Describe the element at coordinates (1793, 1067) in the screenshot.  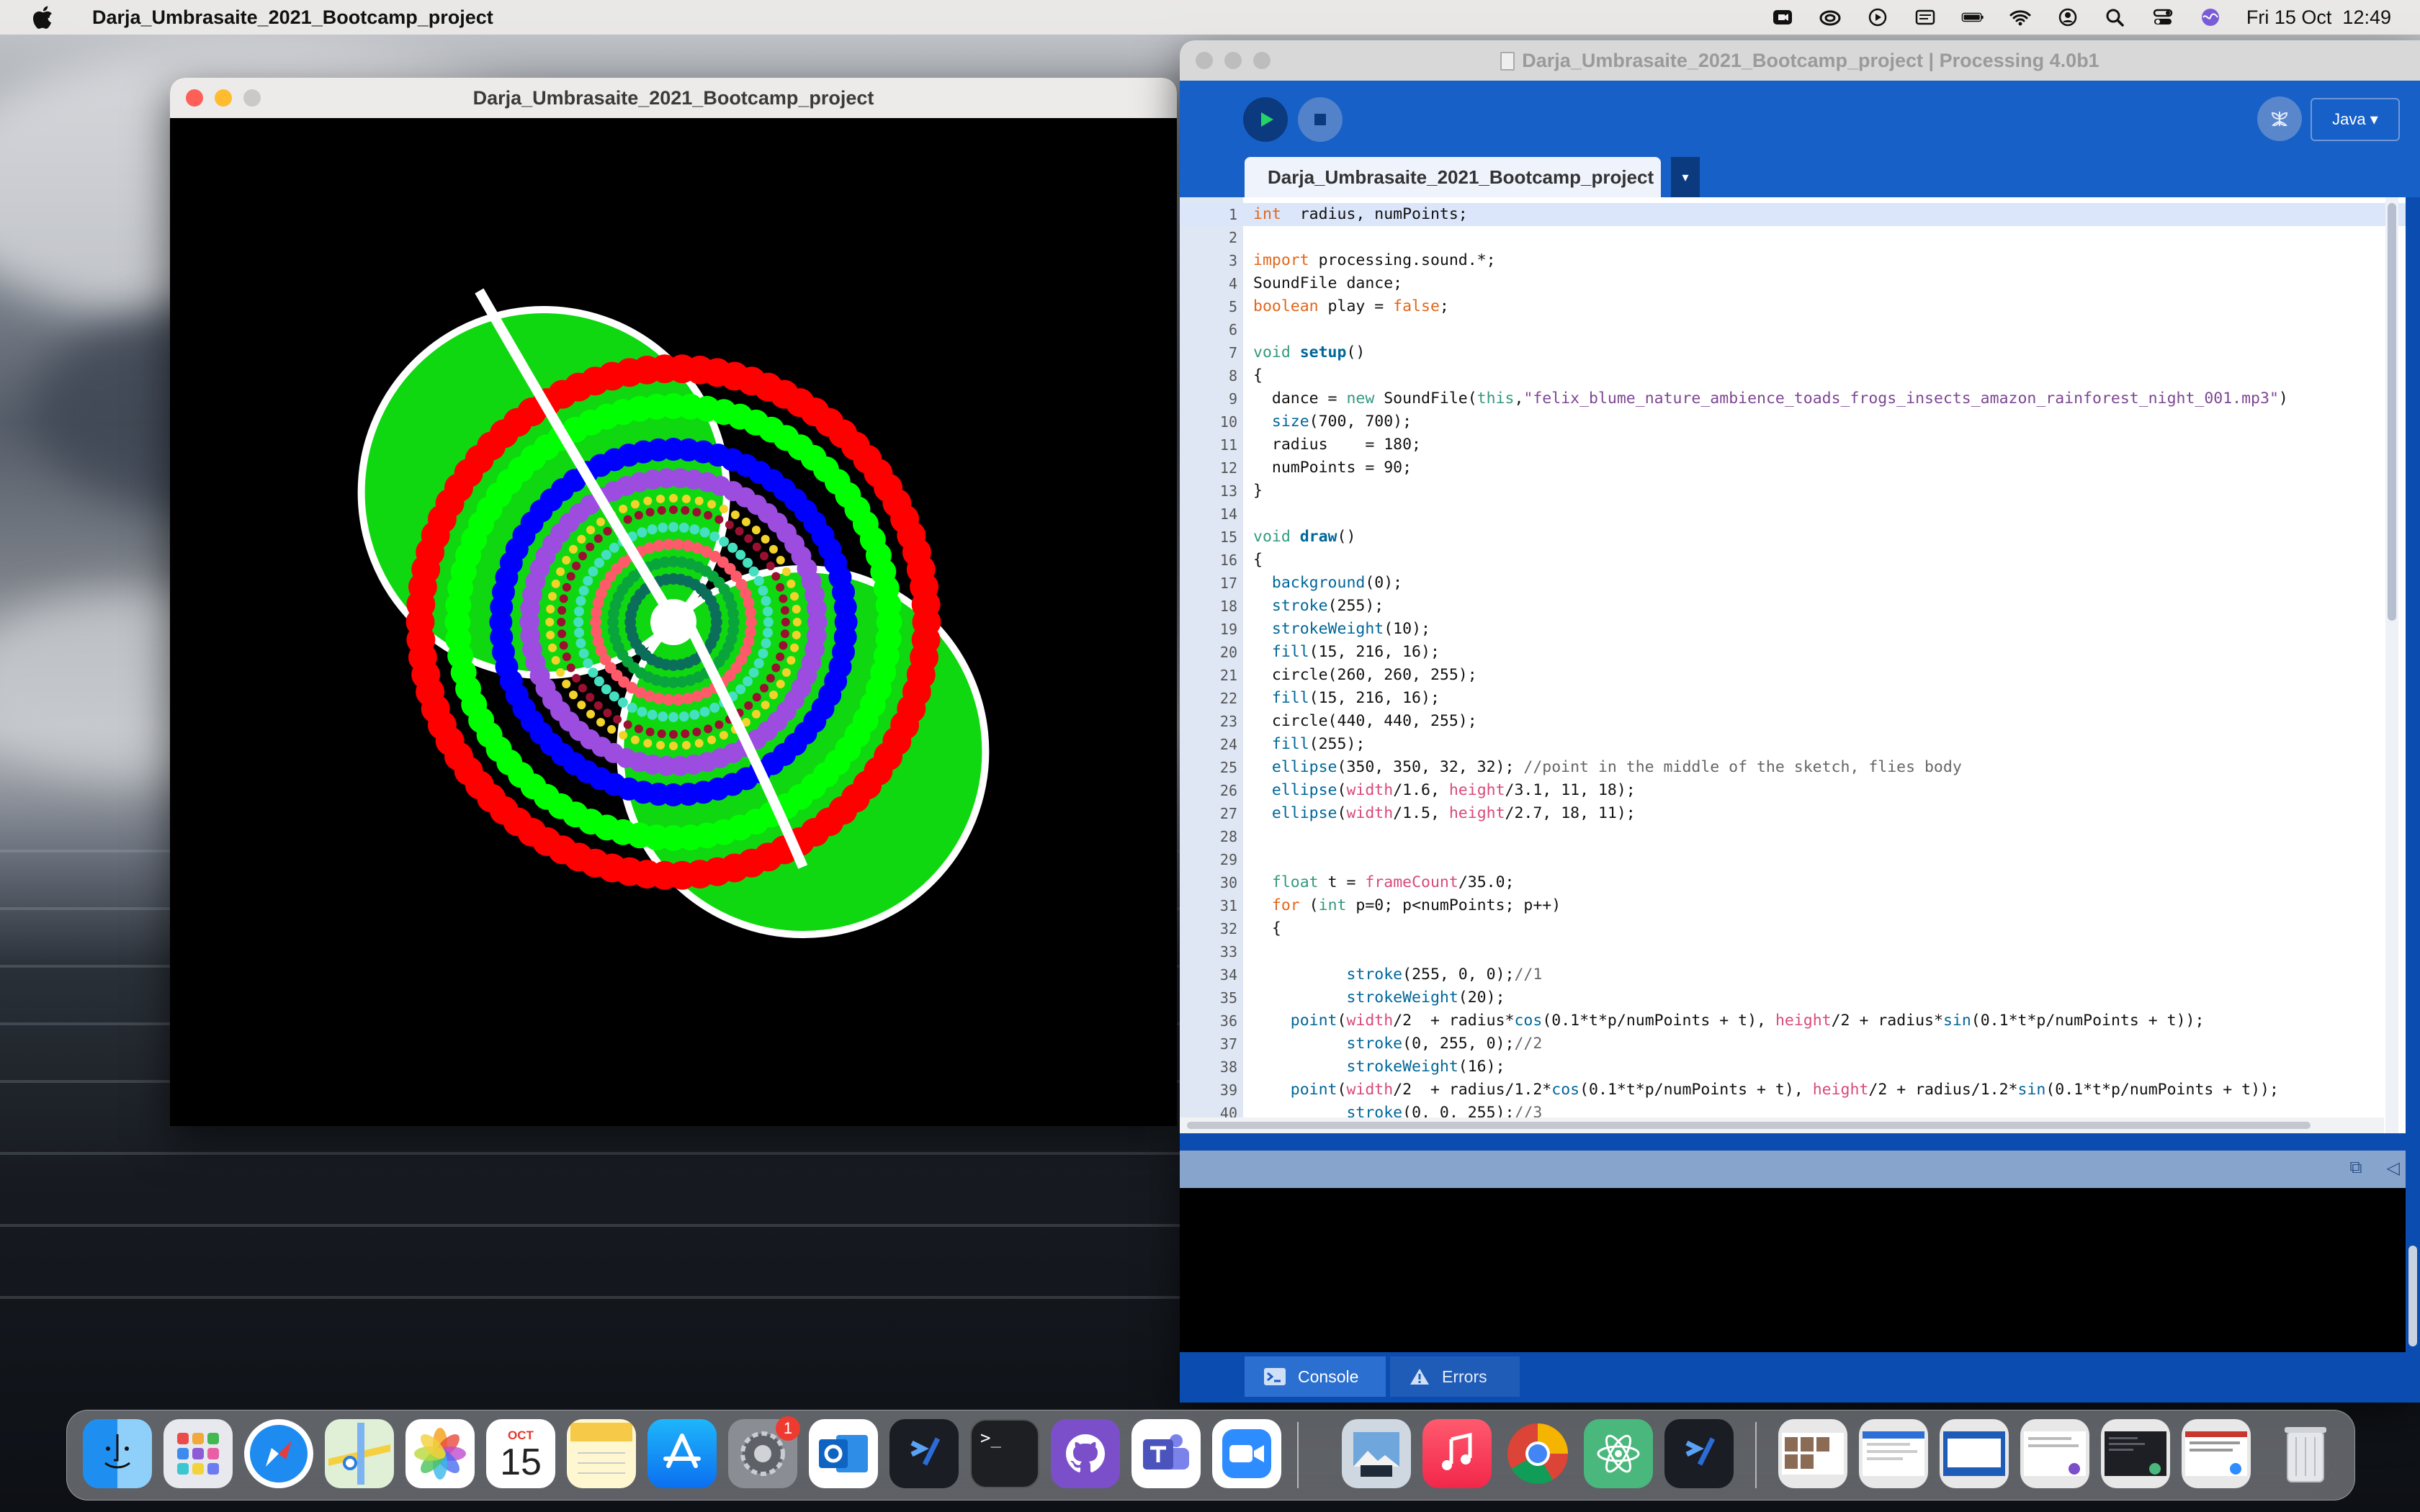
I see `code-line: 38 strokeWeight(16);` at that location.